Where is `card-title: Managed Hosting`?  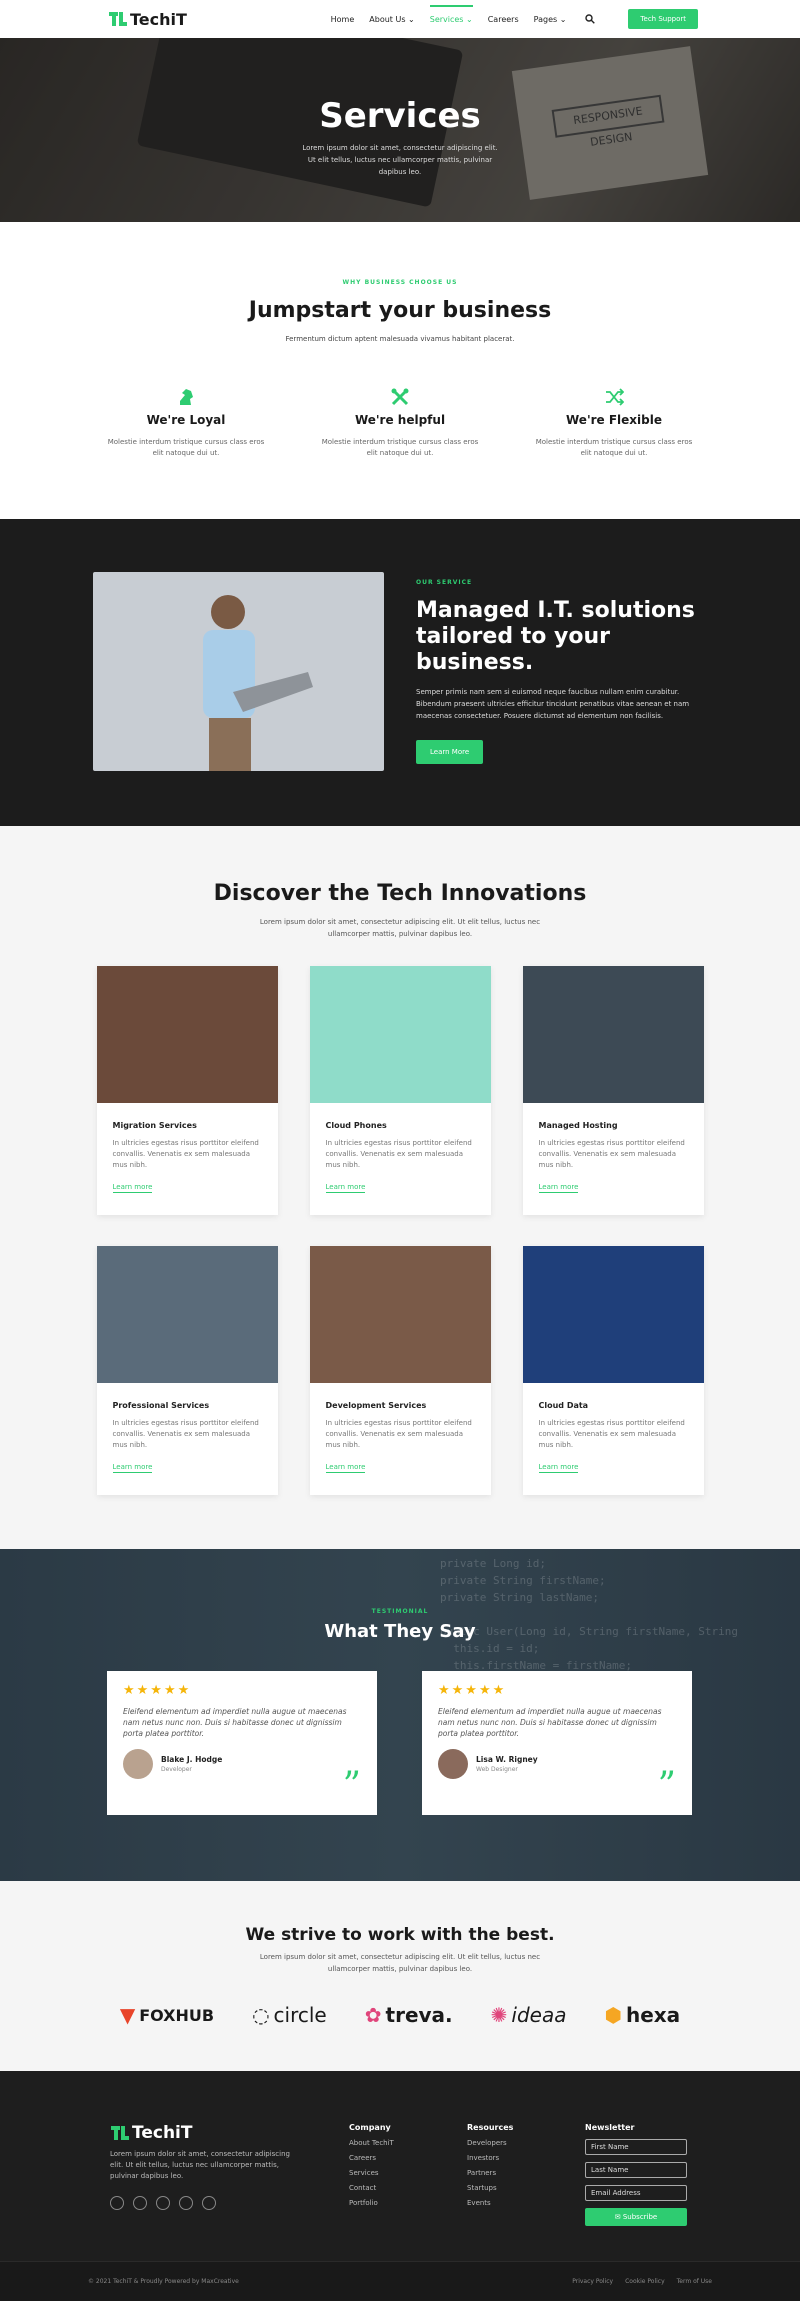
card-title: Managed Hosting is located at coordinates (578, 1125).